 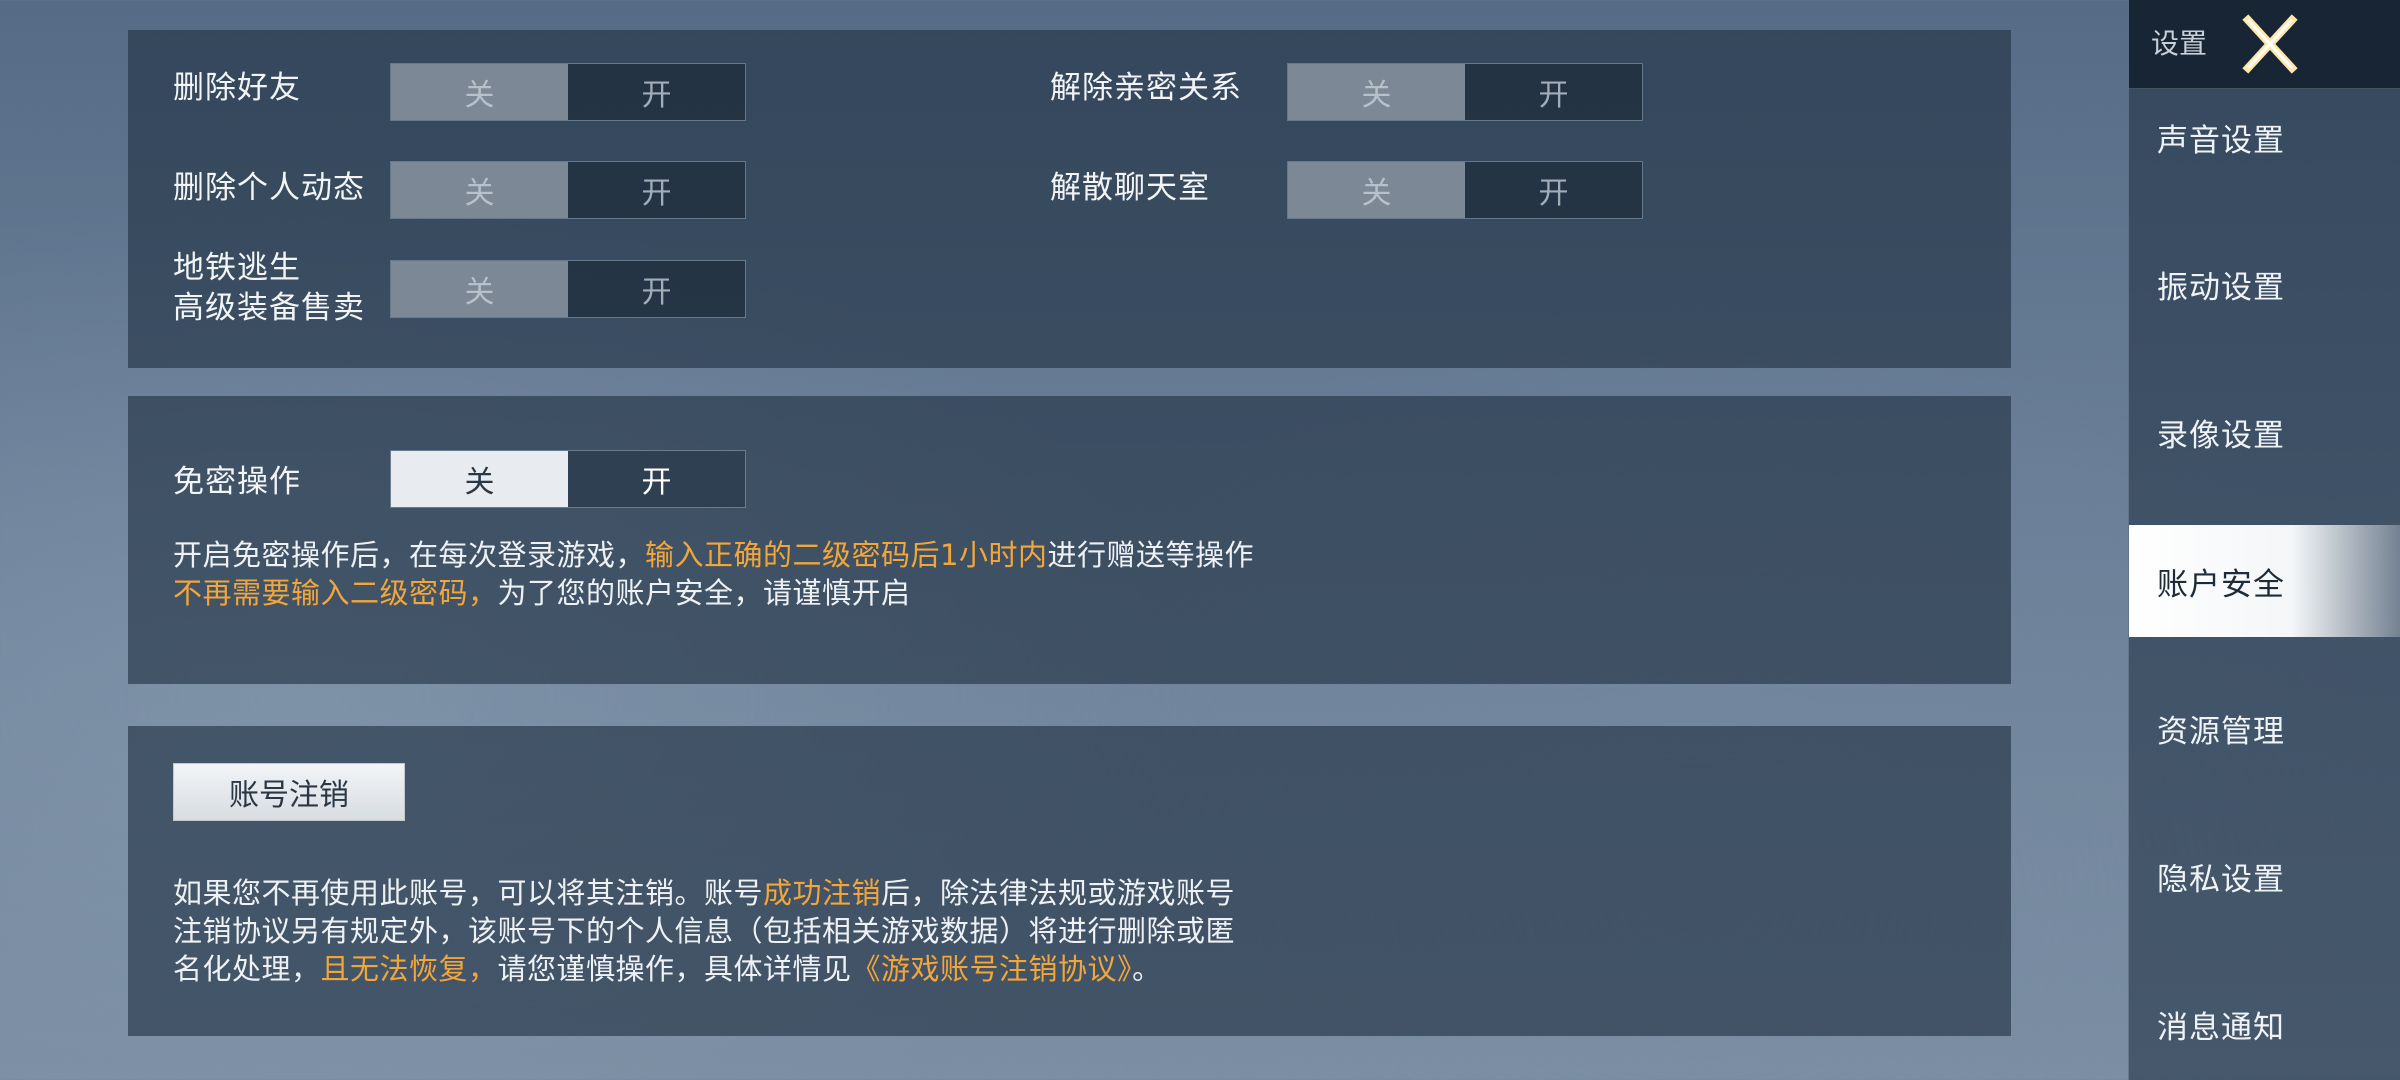 I want to click on delete-friend-row: 删除好友, so click(x=237, y=88).